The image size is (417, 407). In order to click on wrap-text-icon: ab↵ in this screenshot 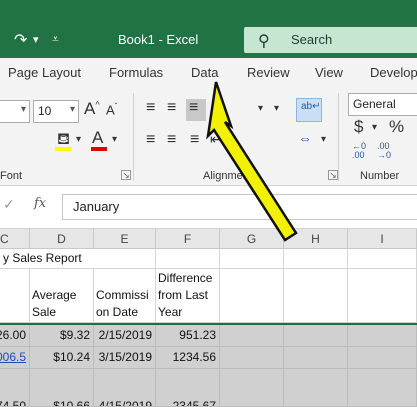, I will do `click(311, 106)`.